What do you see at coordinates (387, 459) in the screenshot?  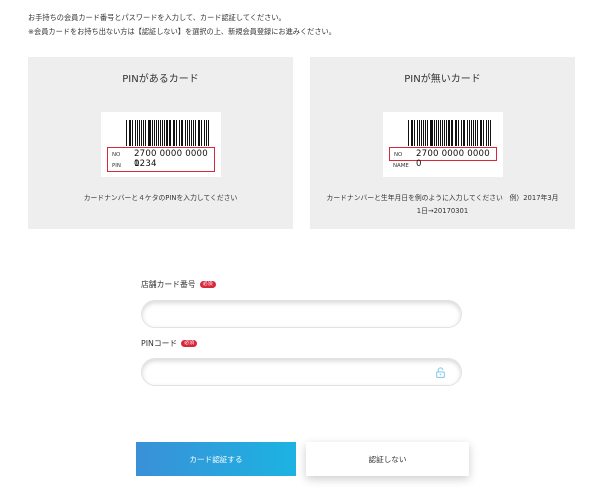 I see `skip-authentication-button: 認証しない` at bounding box center [387, 459].